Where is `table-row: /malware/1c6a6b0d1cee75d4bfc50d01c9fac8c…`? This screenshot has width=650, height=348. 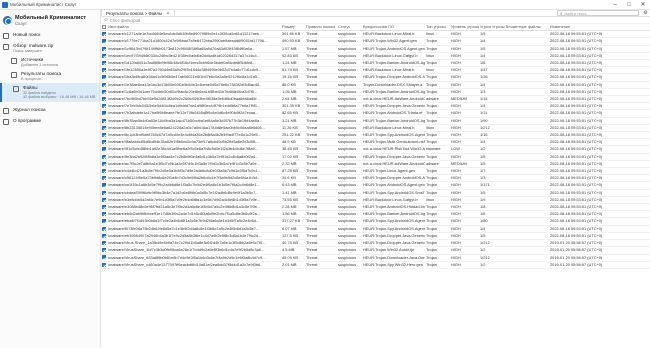 table-row: /malware/1c6a6b0d1cee75d4bfc50d01c9fac8c… is located at coordinates (375, 92).